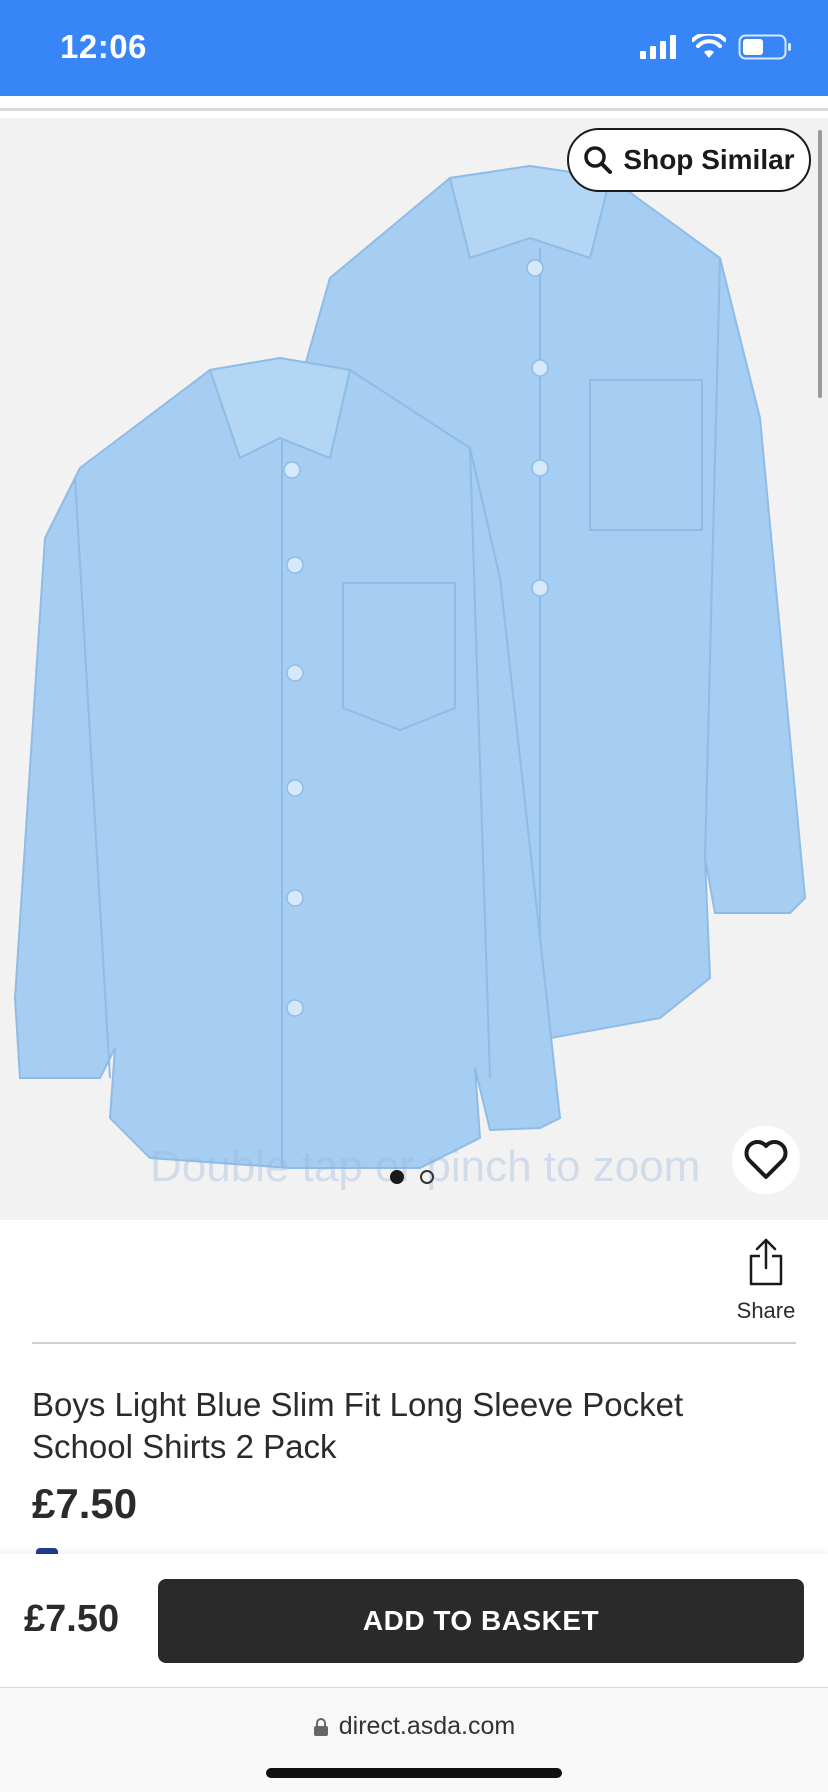  I want to click on add-to-basket-button: ADD TO BASKET, so click(481, 1621).